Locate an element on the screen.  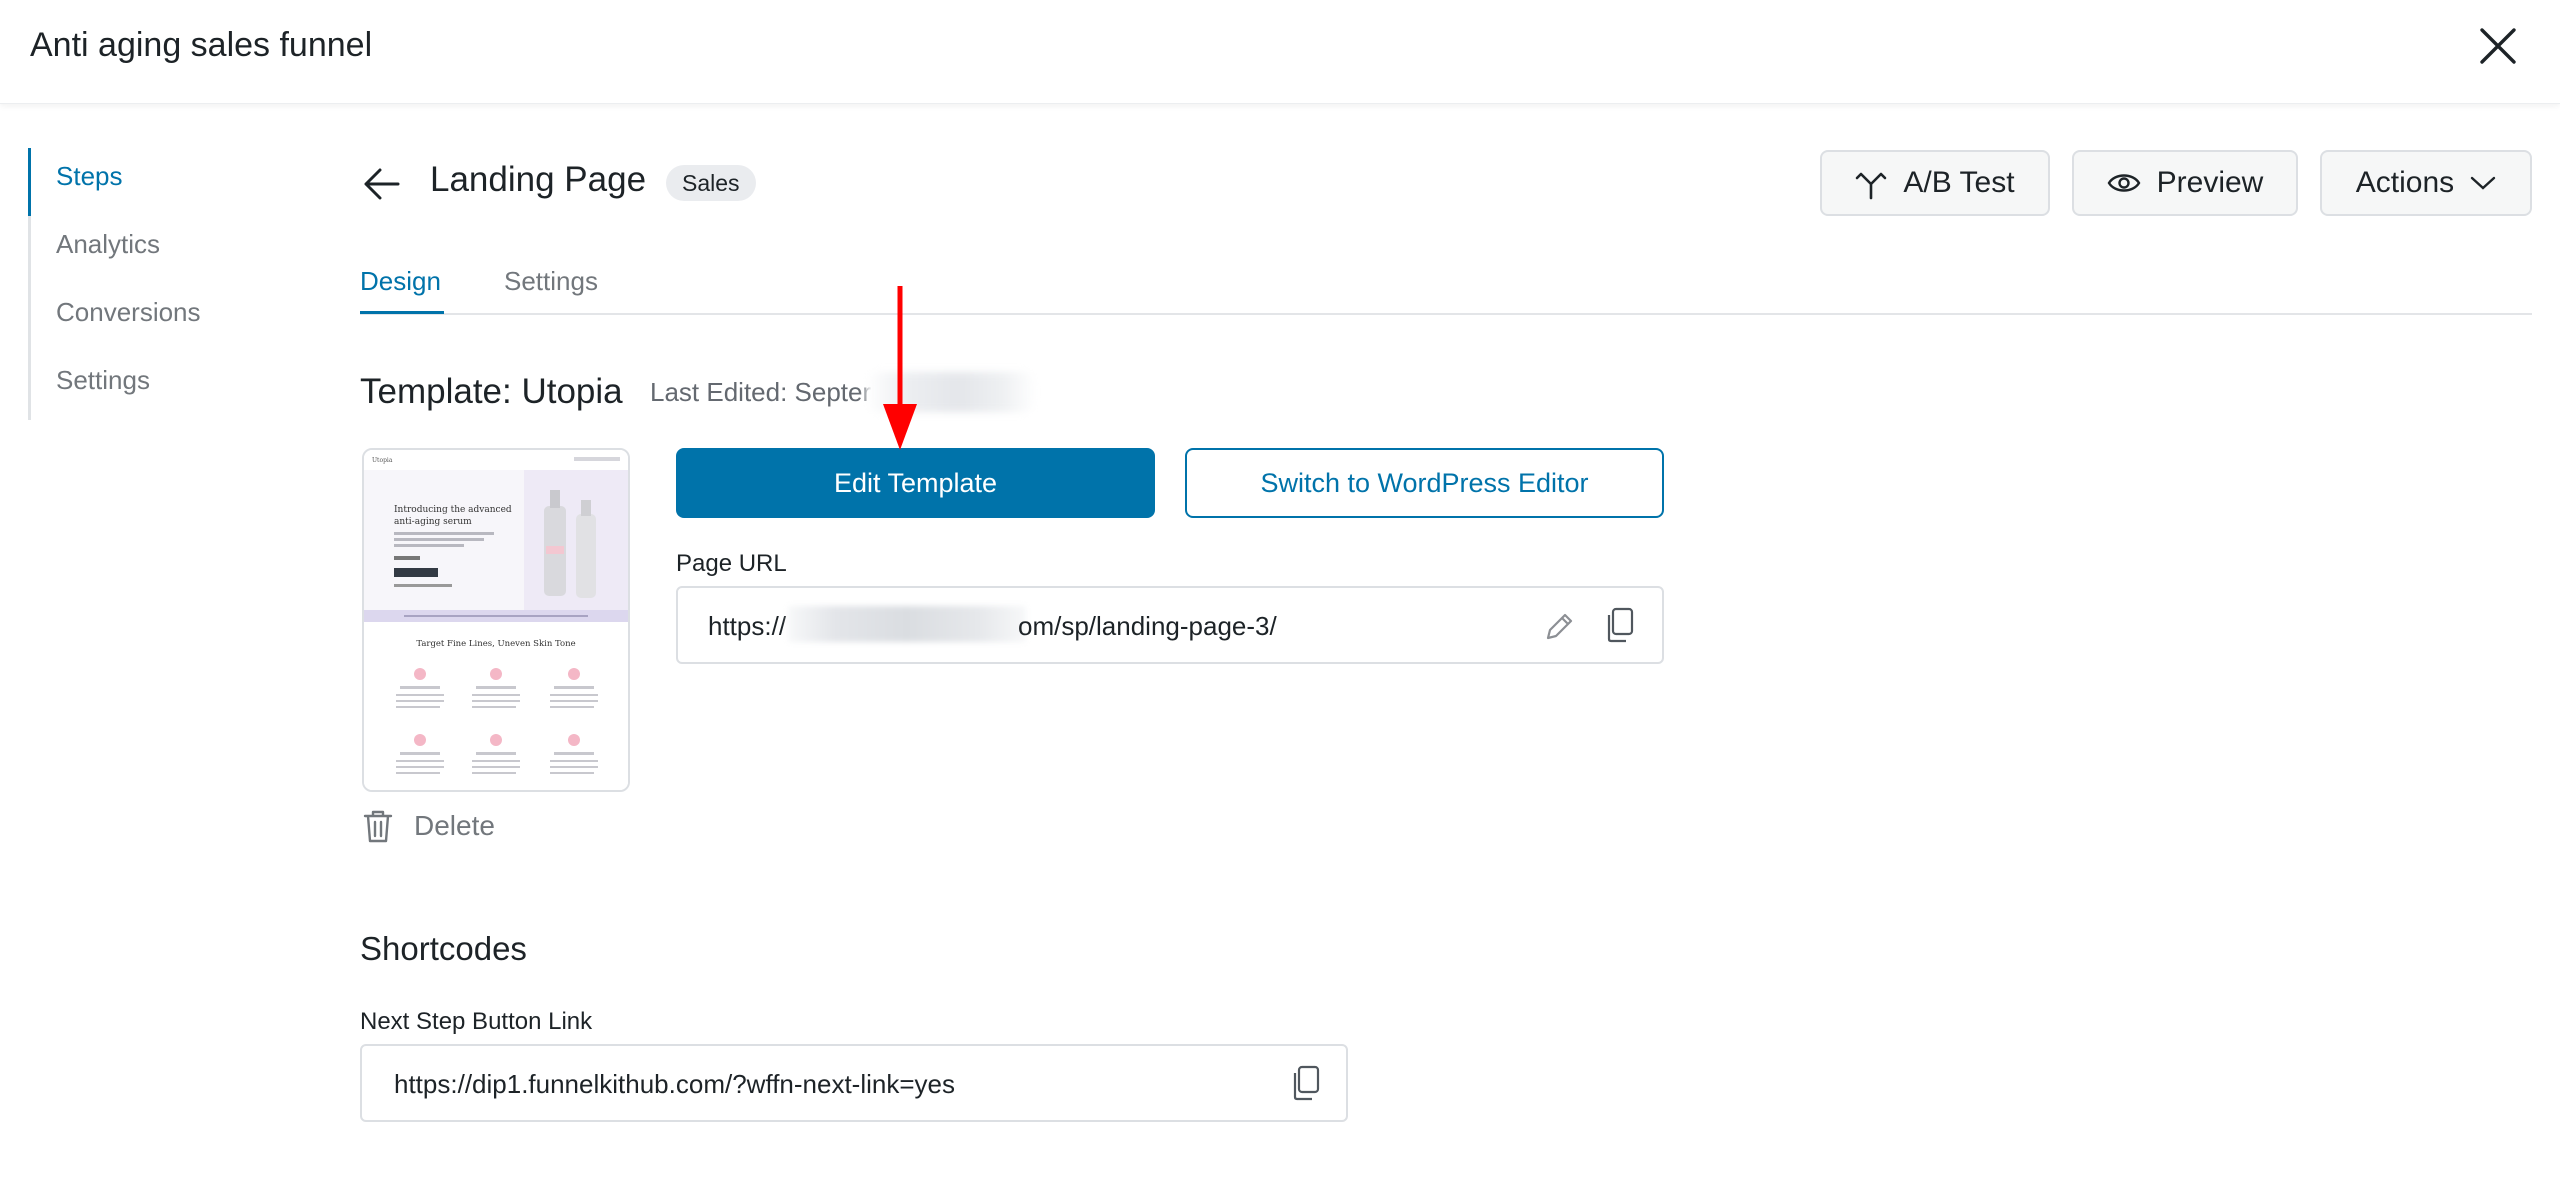
actions-button: Actions is located at coordinates (2426, 183).